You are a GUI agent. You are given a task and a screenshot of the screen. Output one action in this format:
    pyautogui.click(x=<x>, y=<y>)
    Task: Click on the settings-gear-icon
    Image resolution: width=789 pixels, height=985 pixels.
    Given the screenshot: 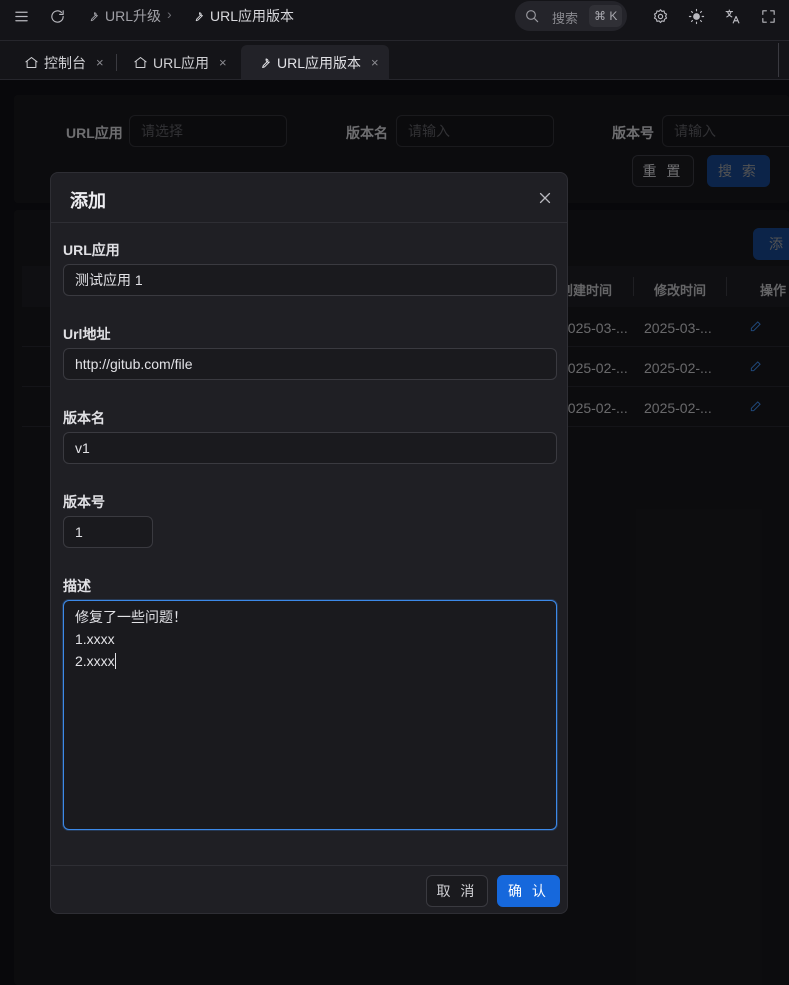 What is the action you would take?
    pyautogui.click(x=660, y=16)
    